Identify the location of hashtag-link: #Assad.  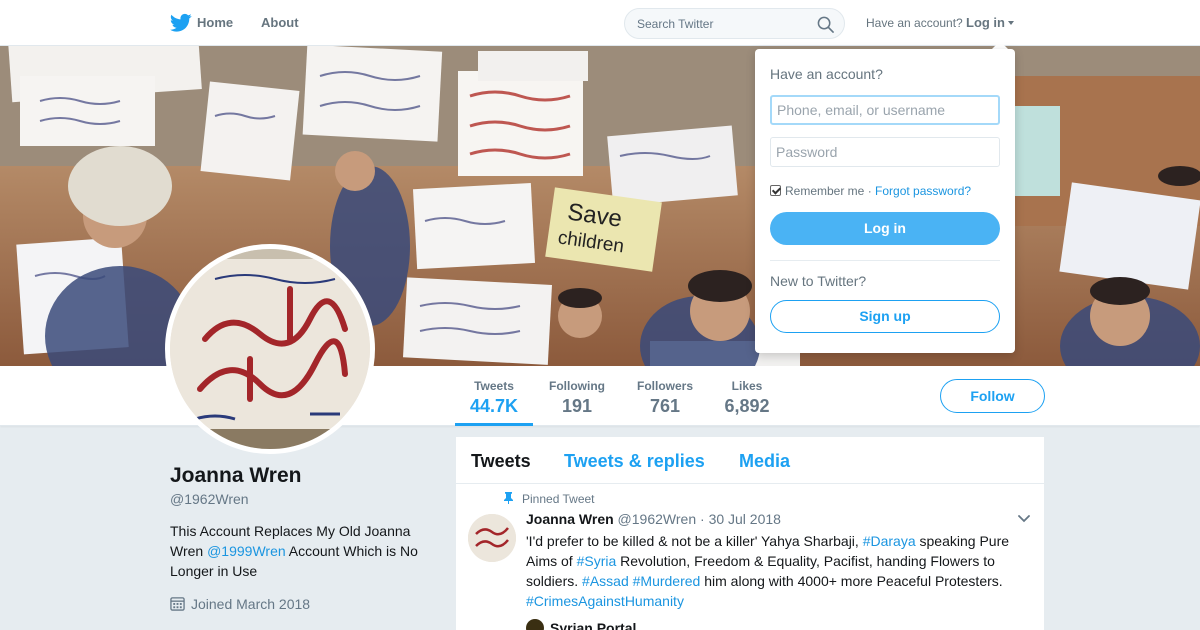
(605, 581).